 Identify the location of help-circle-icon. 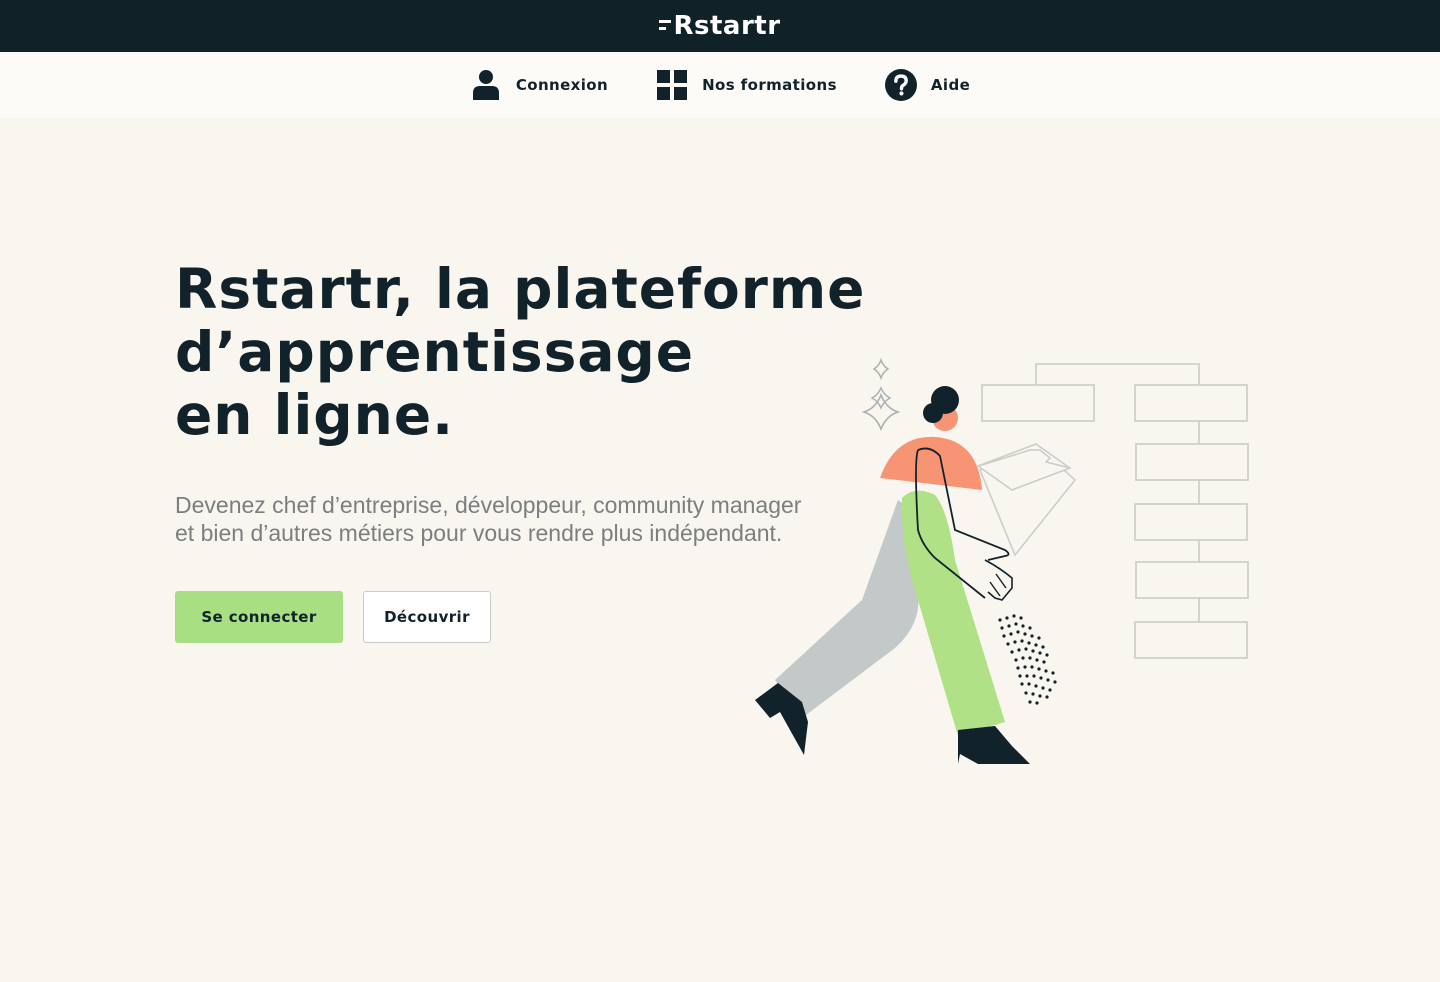
(900, 85).